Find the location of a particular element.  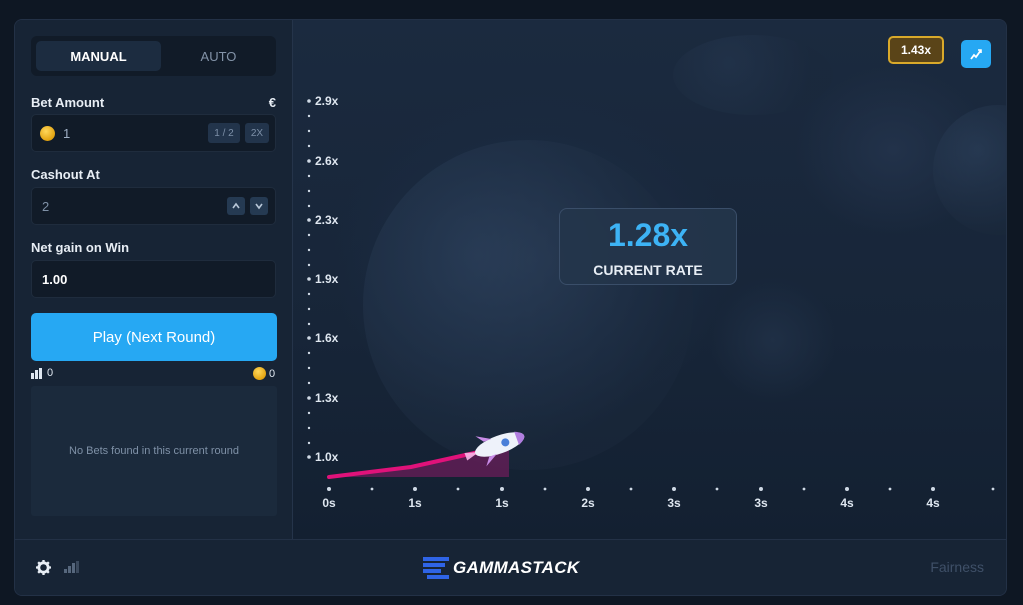

bet-amount-label-text: Bet Amount is located at coordinates (68, 102).